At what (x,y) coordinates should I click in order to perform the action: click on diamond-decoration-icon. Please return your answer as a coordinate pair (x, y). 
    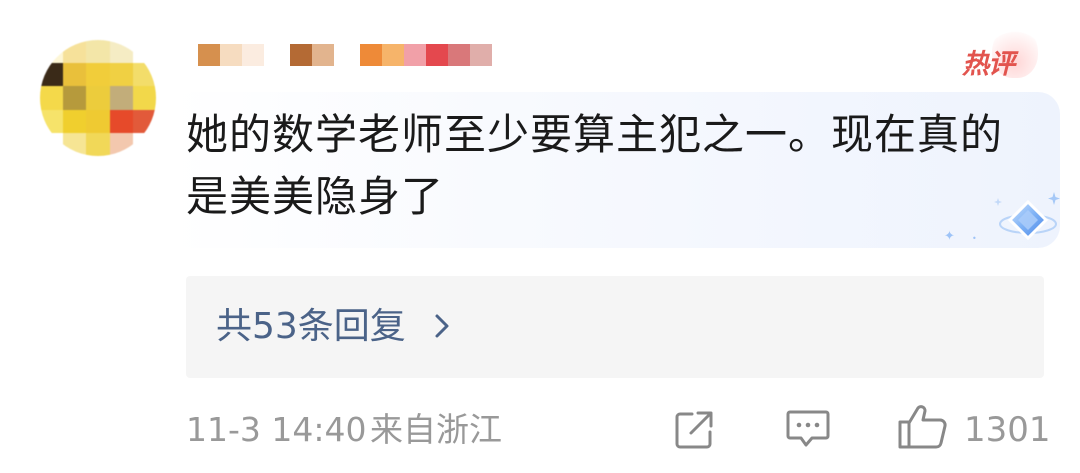
    Looking at the image, I should click on (1028, 221).